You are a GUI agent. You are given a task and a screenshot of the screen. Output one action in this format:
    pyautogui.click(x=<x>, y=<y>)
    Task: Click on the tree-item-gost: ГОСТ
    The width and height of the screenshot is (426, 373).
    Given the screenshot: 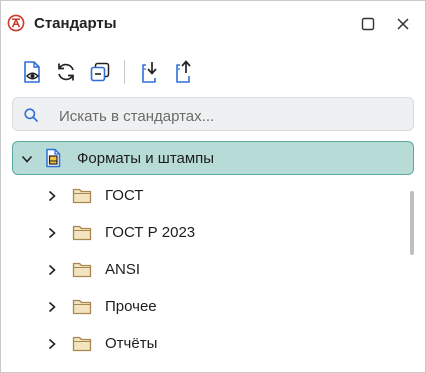 What is the action you would take?
    pyautogui.click(x=201, y=195)
    